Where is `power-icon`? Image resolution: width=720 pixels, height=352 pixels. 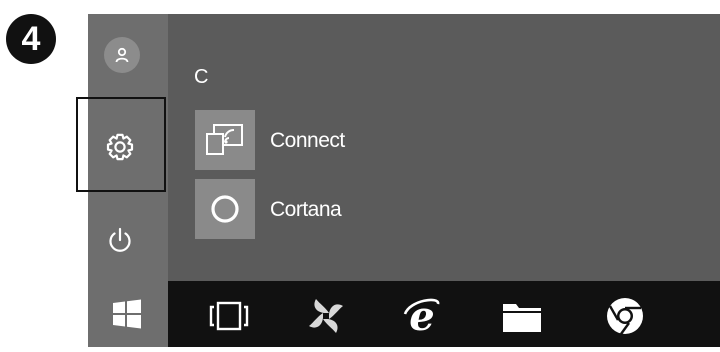
power-icon is located at coordinates (120, 239).